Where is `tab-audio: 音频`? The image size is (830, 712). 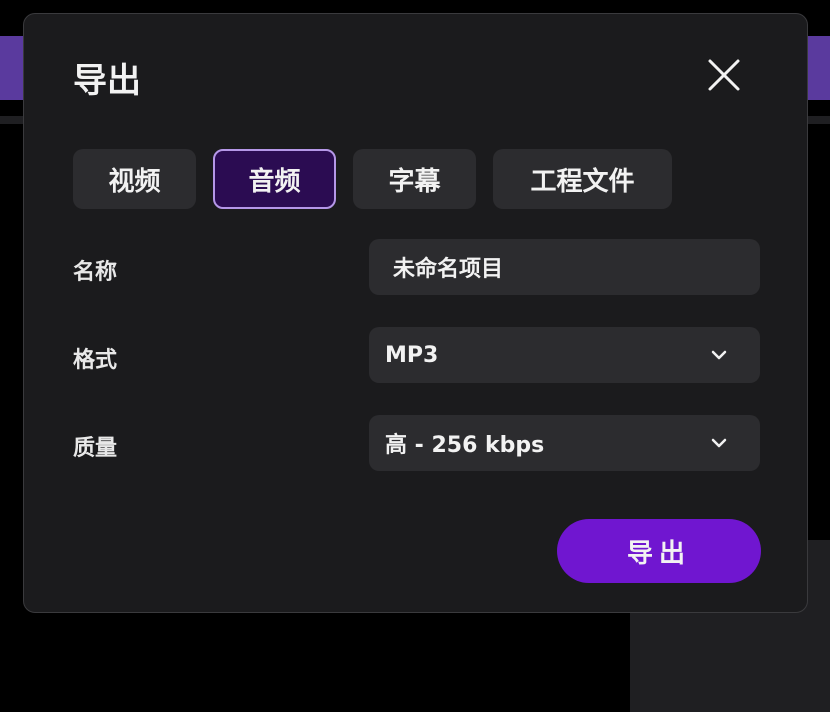 tab-audio: 音频 is located at coordinates (274, 179).